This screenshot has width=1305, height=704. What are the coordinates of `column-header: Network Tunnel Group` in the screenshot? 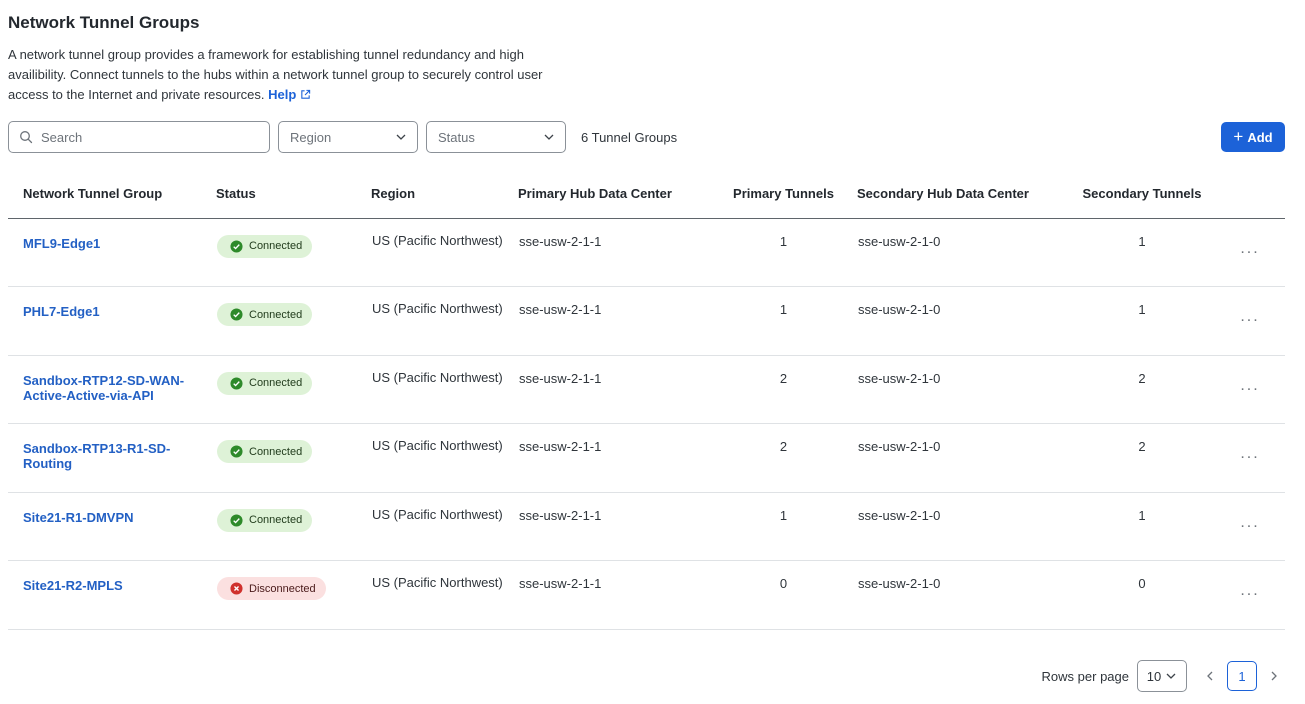 It's located at (112, 194).